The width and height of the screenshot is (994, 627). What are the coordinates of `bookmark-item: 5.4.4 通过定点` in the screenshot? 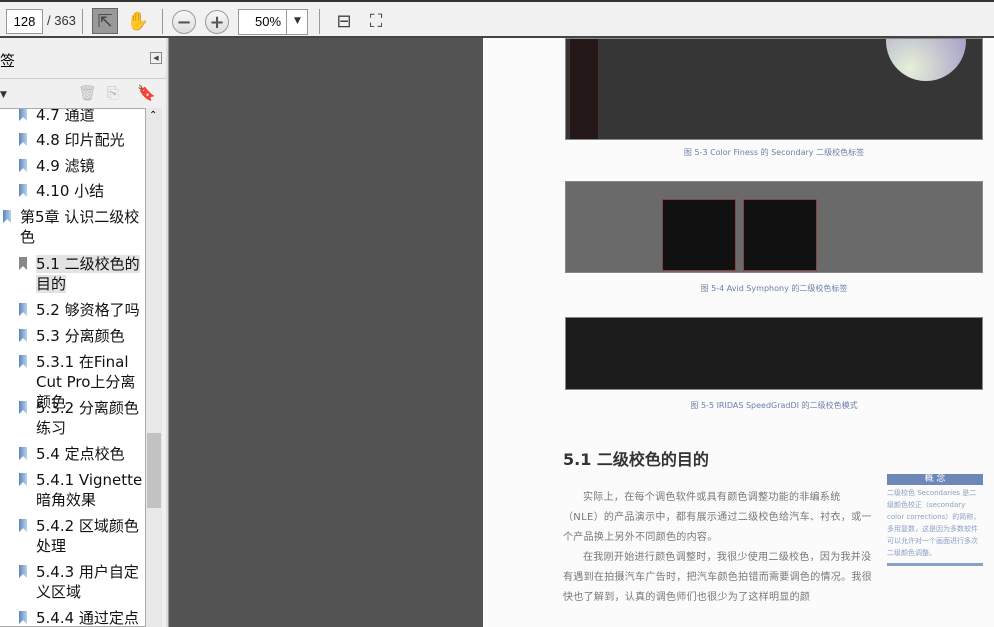 It's located at (81, 617).